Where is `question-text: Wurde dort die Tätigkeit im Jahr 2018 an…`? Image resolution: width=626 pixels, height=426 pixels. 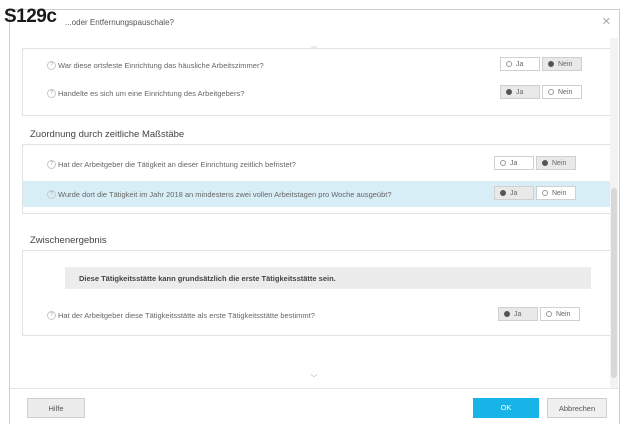 question-text: Wurde dort die Tätigkeit im Jahr 2018 an… is located at coordinates (225, 194).